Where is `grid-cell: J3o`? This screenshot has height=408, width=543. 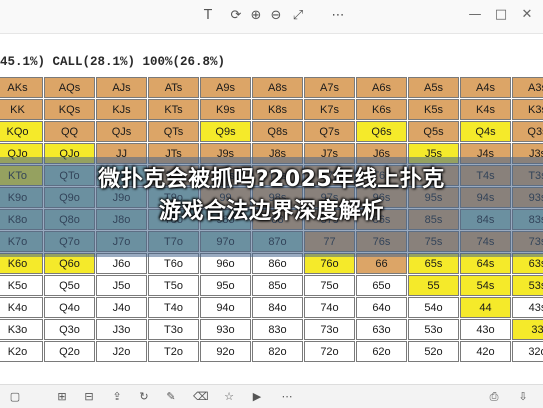 grid-cell: J3o is located at coordinates (121, 329).